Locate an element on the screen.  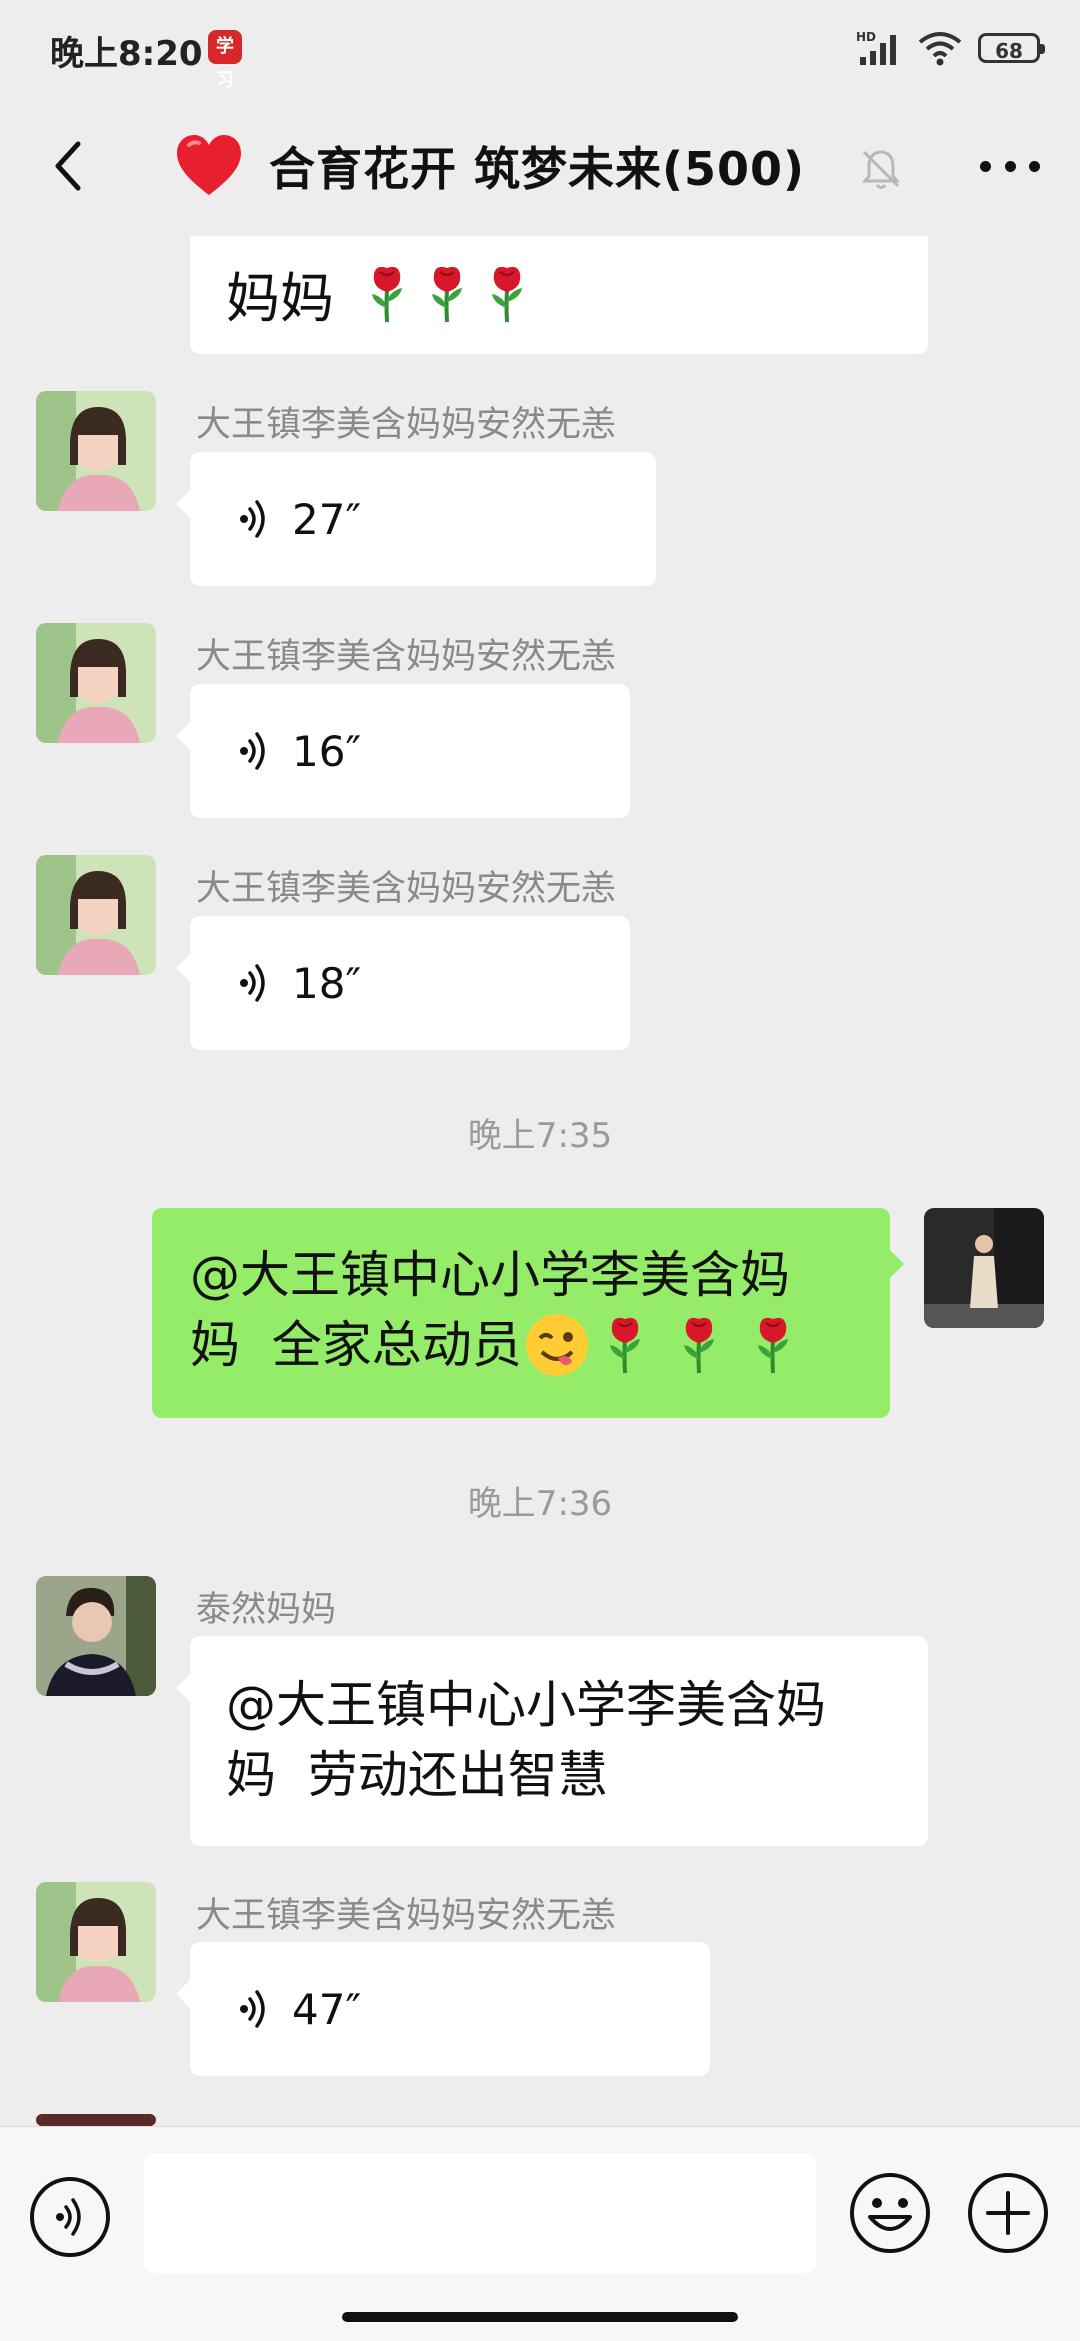
own-avatar is located at coordinates (984, 1268).